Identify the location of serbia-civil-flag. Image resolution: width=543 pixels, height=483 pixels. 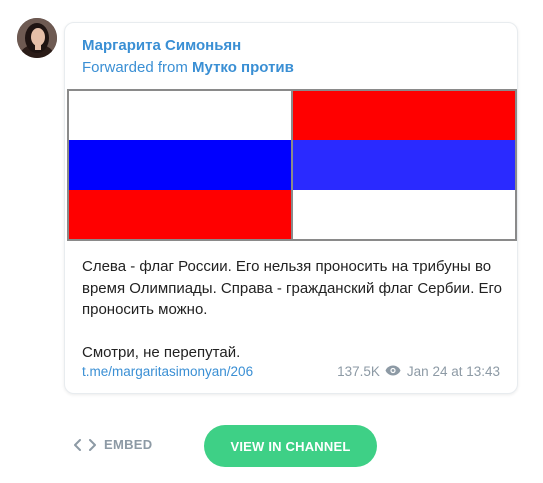
(404, 165).